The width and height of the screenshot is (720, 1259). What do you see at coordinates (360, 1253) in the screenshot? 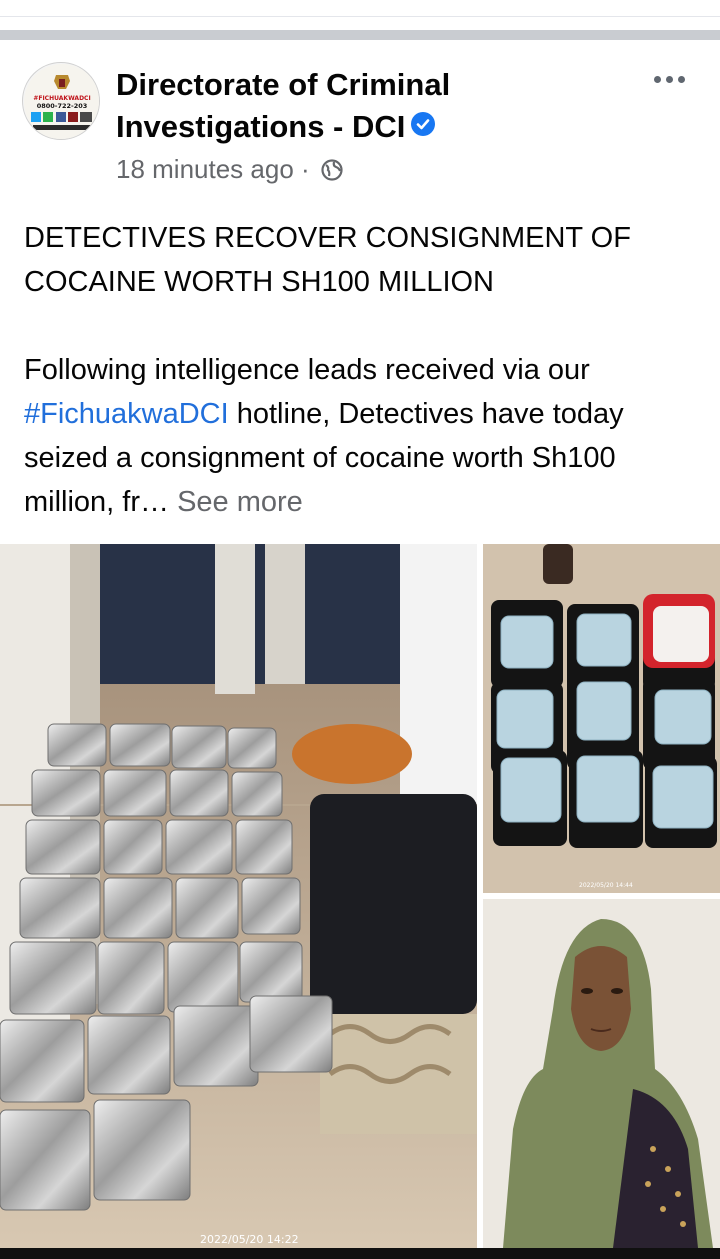
I see `bottom-bar` at bounding box center [360, 1253].